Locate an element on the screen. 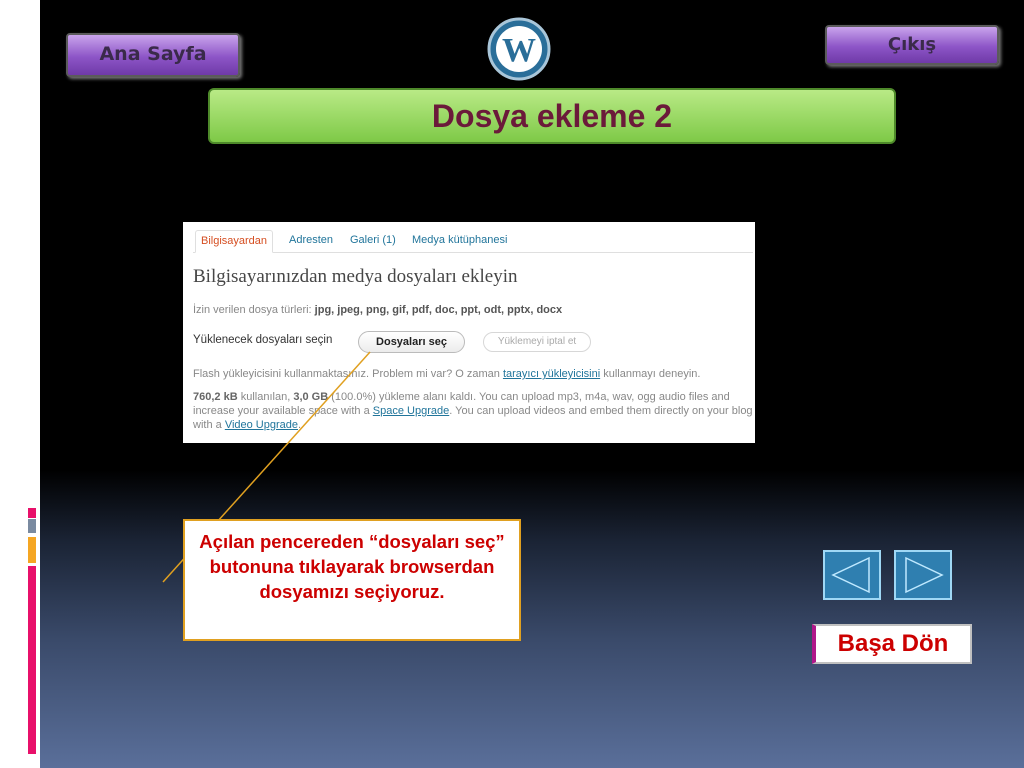 The image size is (1024, 768). slide-title: Dosya ekleme 2 is located at coordinates (552, 116).